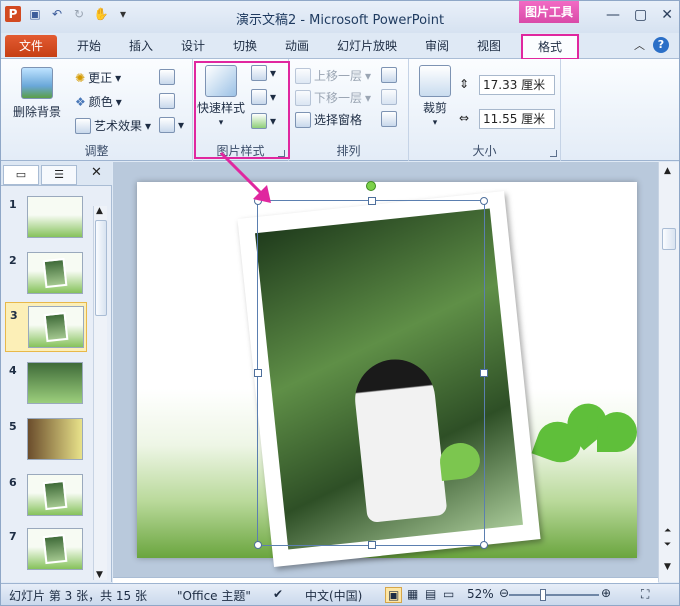 The image size is (680, 606). What do you see at coordinates (113, 125) in the screenshot?
I see `artistic-effects-button: 艺术效果 ▾` at bounding box center [113, 125].